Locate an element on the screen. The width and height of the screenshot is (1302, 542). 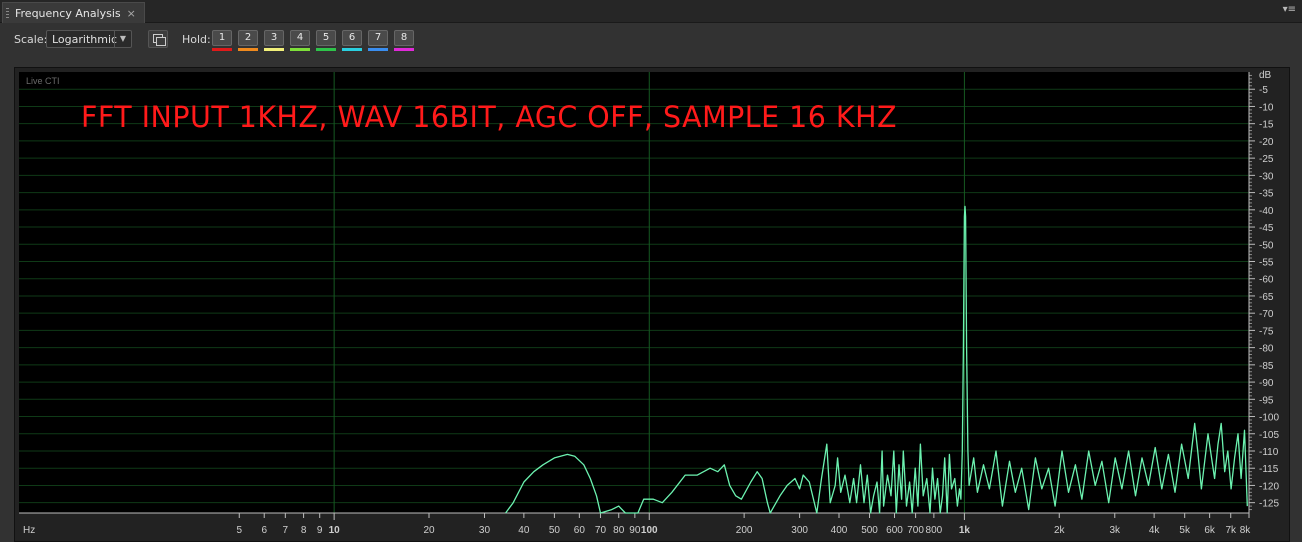
tab-frequency-analysis: Frequency Analysis × is located at coordinates (73, 12).